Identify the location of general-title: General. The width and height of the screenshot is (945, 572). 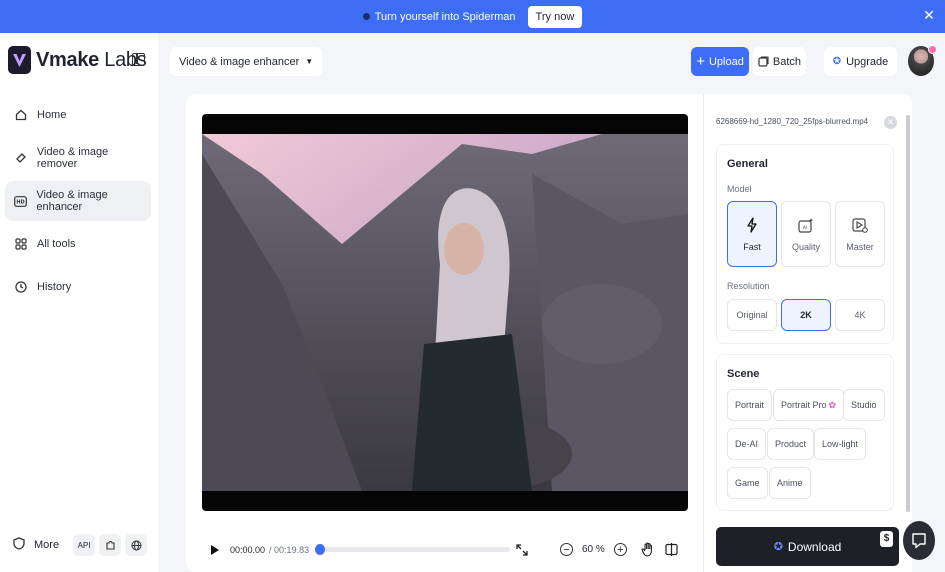
(747, 164).